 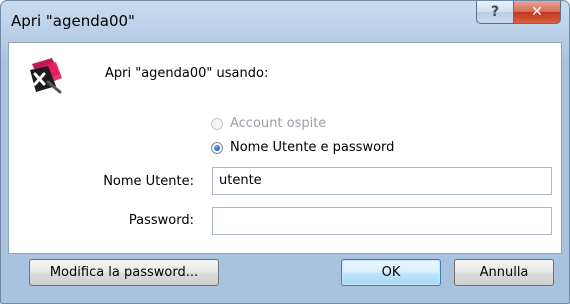 What do you see at coordinates (382, 221) in the screenshot?
I see `password-input` at bounding box center [382, 221].